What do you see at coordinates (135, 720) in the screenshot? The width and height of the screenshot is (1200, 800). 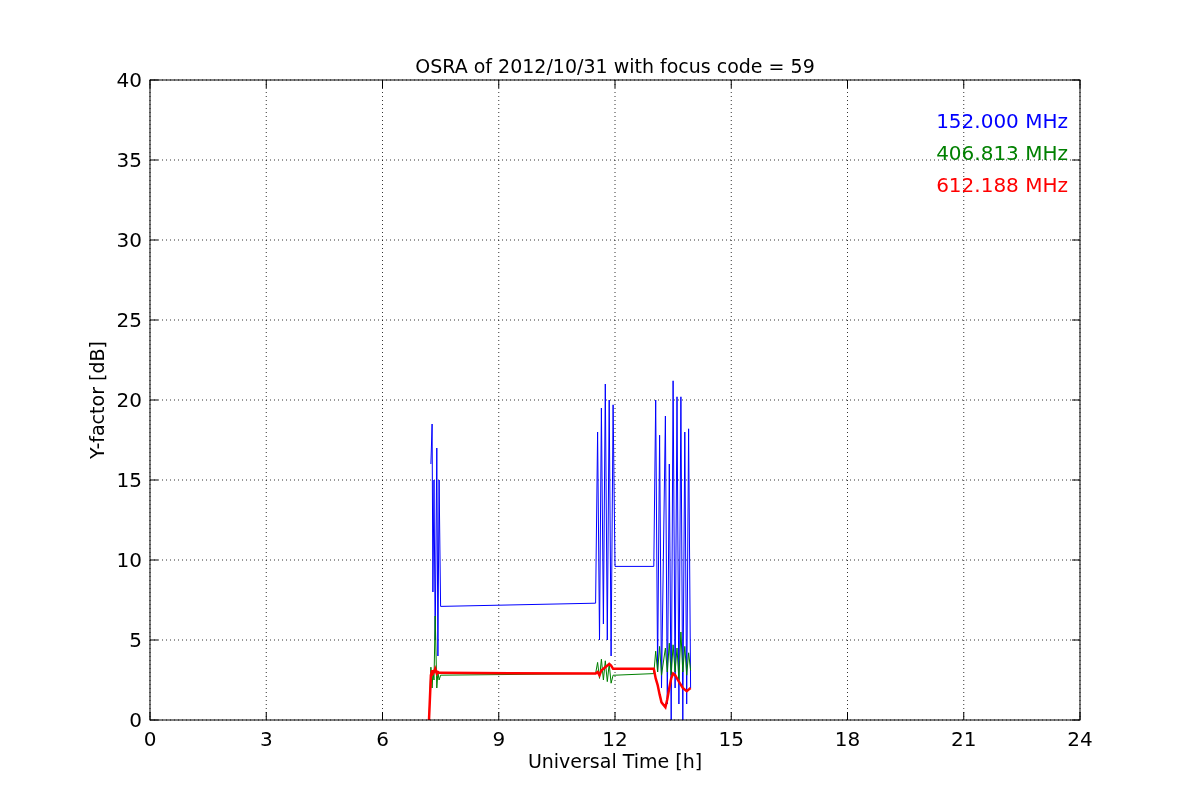 I see `y-tick-label: 0` at bounding box center [135, 720].